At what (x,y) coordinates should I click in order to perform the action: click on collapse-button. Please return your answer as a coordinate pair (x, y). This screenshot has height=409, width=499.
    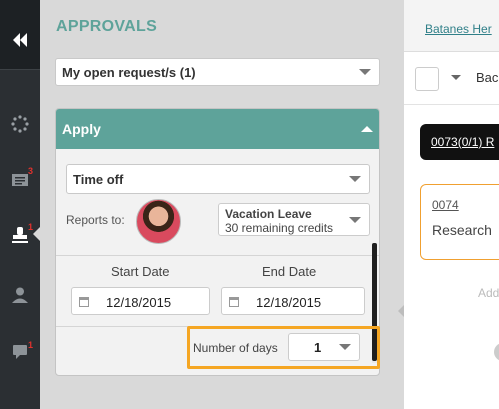
    Looking at the image, I should click on (20, 40).